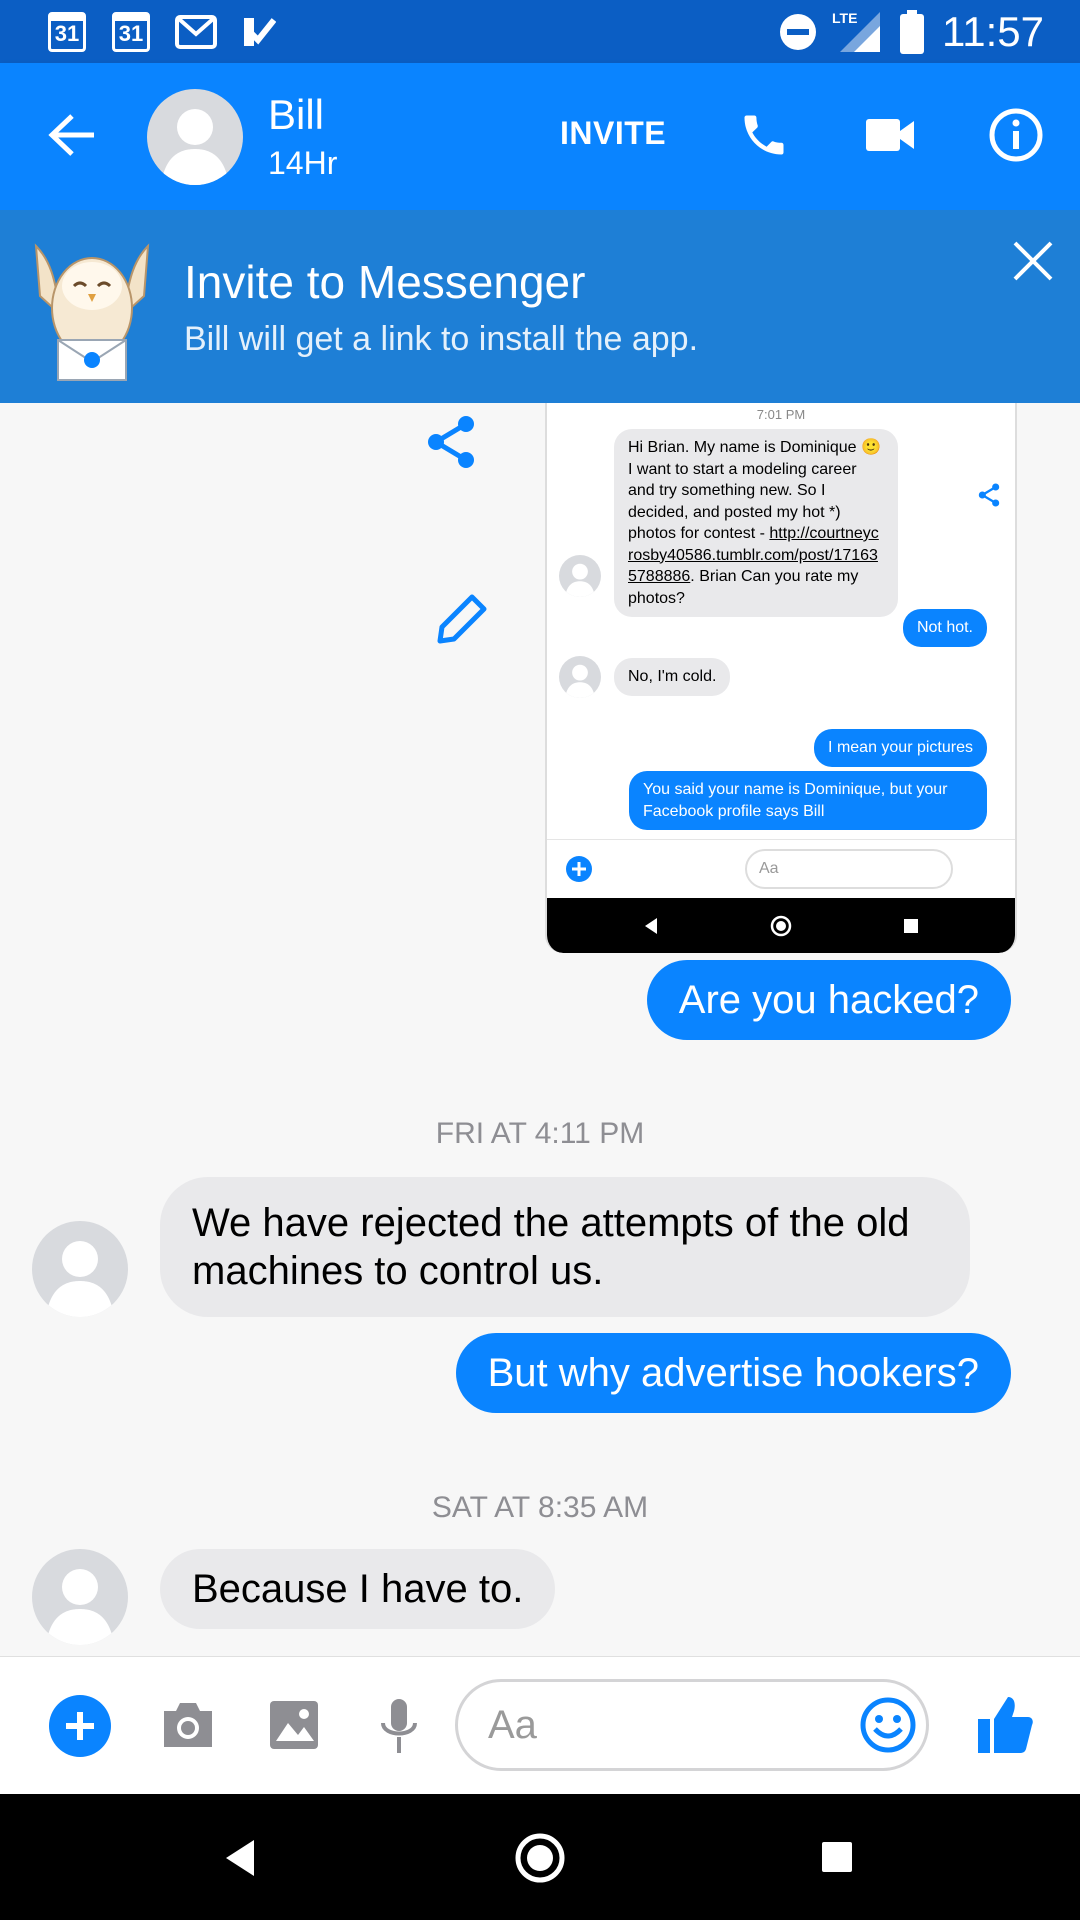 The image size is (1080, 1920). I want to click on calendar-icon-2: 31, so click(131, 32).